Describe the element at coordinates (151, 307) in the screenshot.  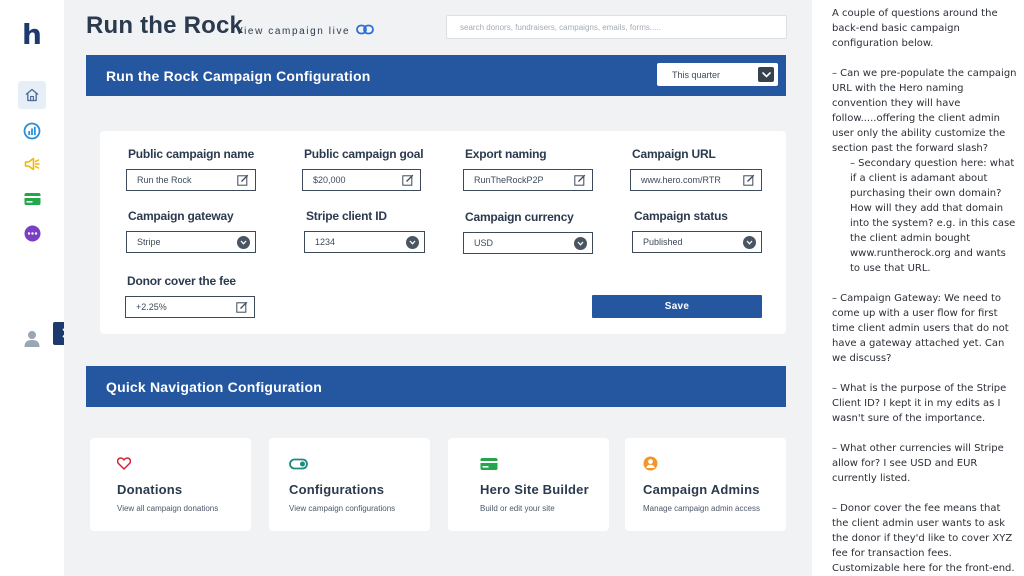
I see `donor-cover-fee-value: +2.25%` at that location.